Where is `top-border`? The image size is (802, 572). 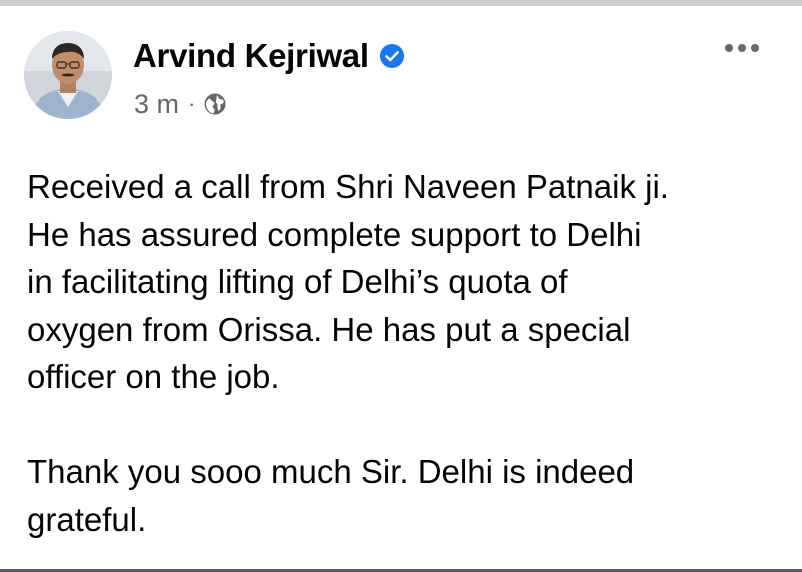
top-border is located at coordinates (401, 3).